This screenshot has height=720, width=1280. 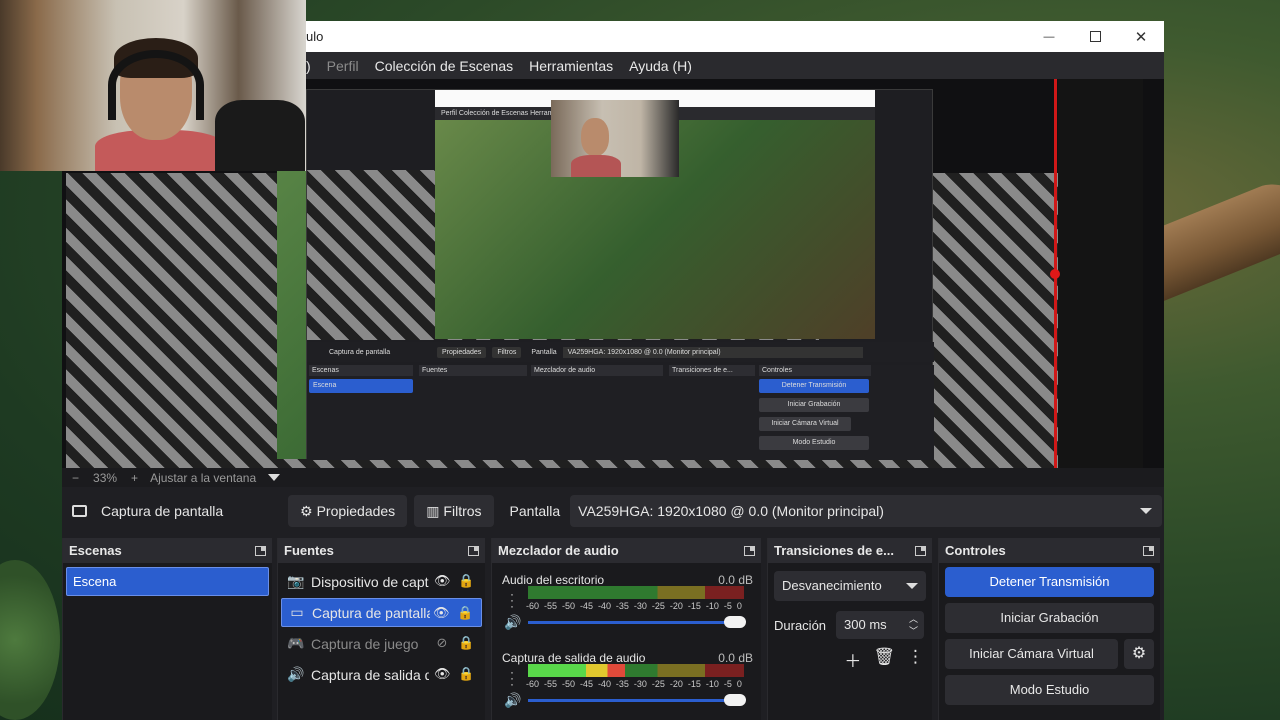 What do you see at coordinates (814, 443) in the screenshot?
I see `nested-studio-button: Modo Estudio` at bounding box center [814, 443].